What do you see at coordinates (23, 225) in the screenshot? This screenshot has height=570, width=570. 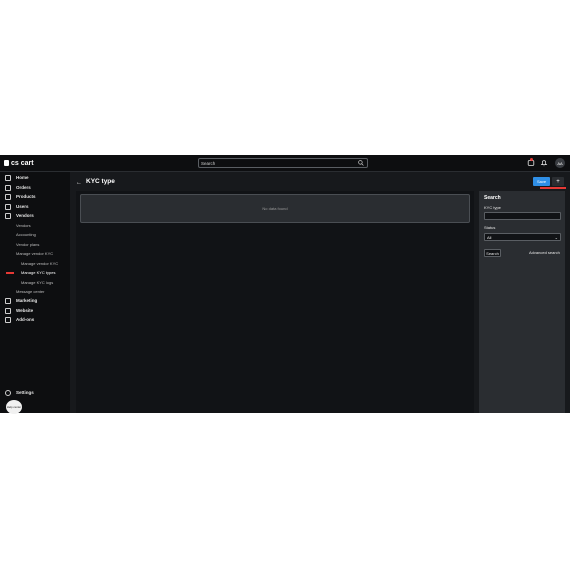 I see `sidebar-sub-vendors: Vendors` at bounding box center [23, 225].